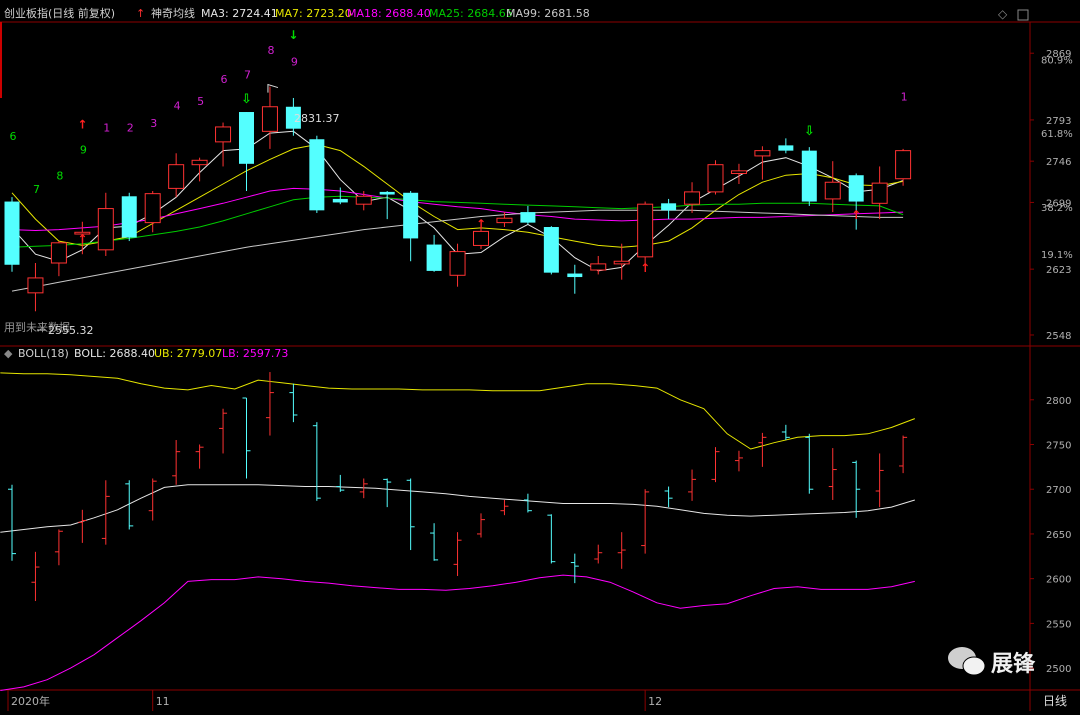 The height and width of the screenshot is (715, 1080). What do you see at coordinates (114, 353) in the screenshot?
I see `boll-mid-value: BOLL: 2688.40` at bounding box center [114, 353].